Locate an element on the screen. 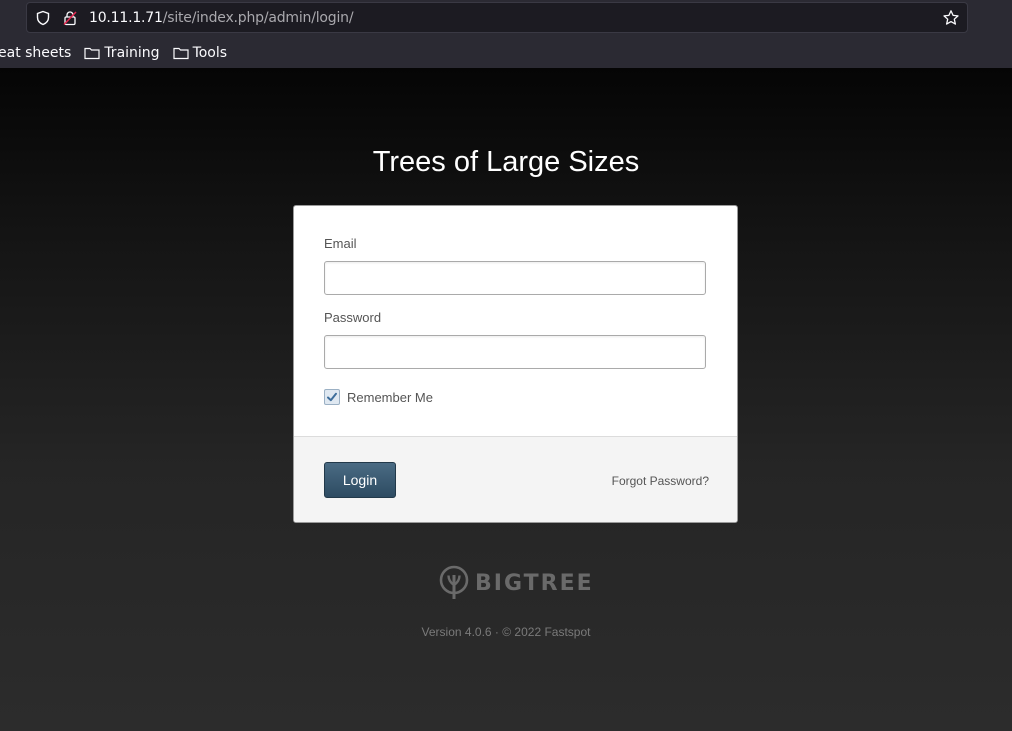  password-label: Password is located at coordinates (353, 317).